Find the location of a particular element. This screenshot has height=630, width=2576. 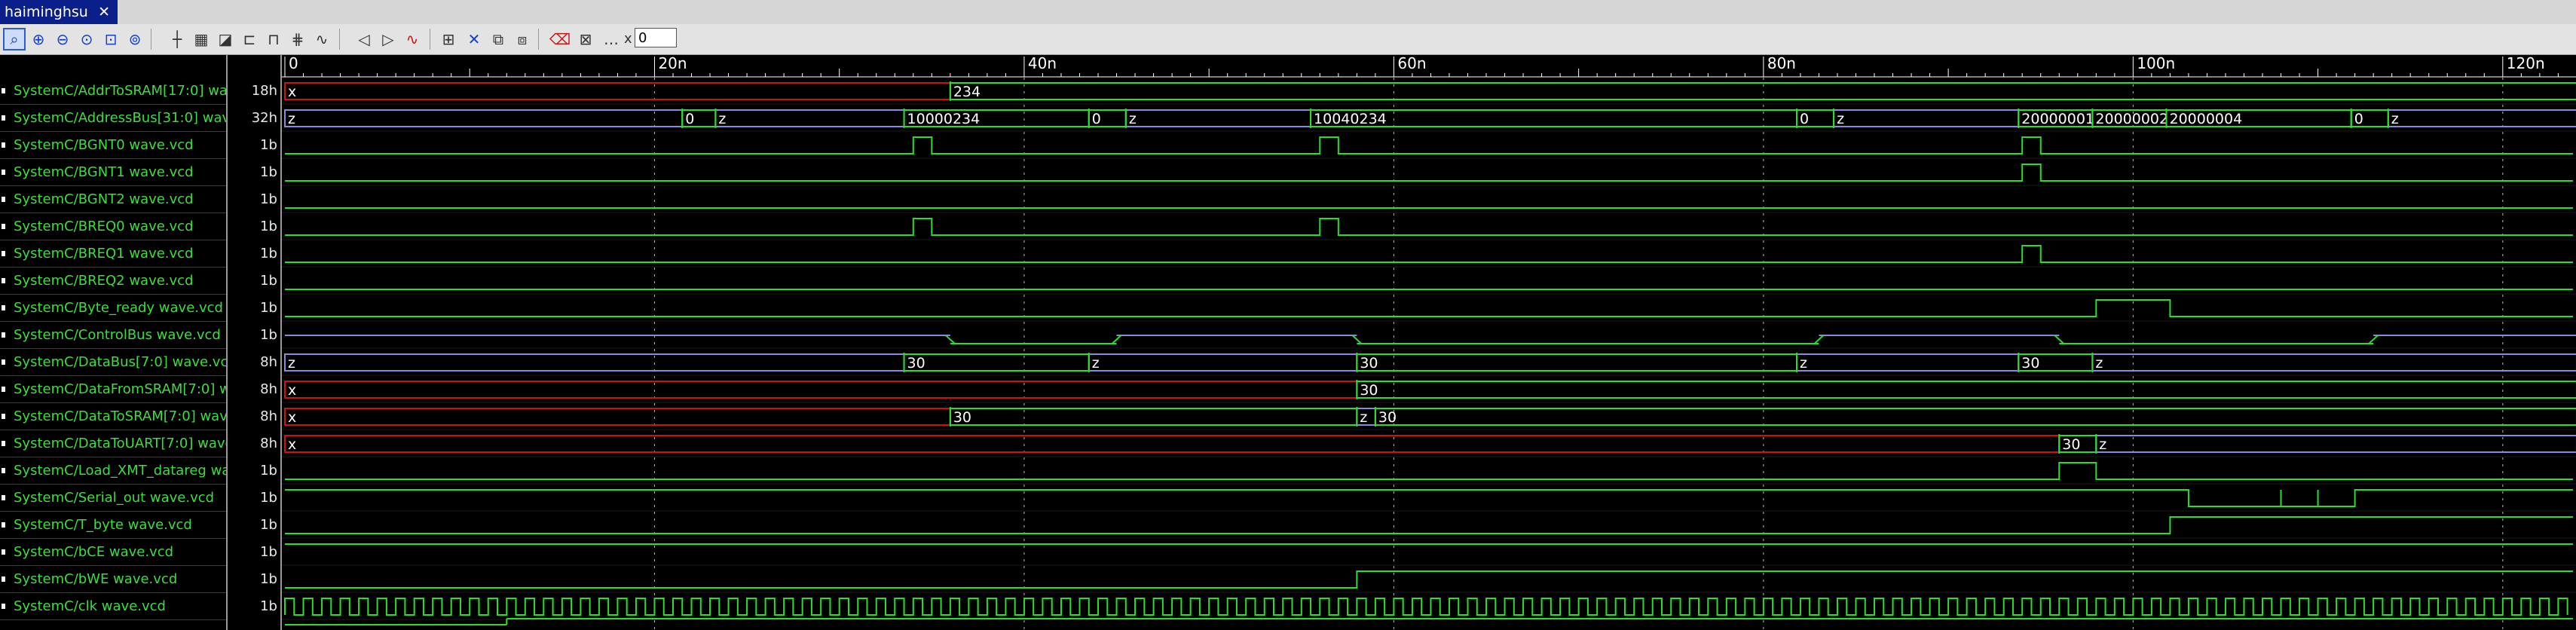

signal-name-label: SystemC/DataToSRAM[7:0] wave.vcd is located at coordinates (120, 416).